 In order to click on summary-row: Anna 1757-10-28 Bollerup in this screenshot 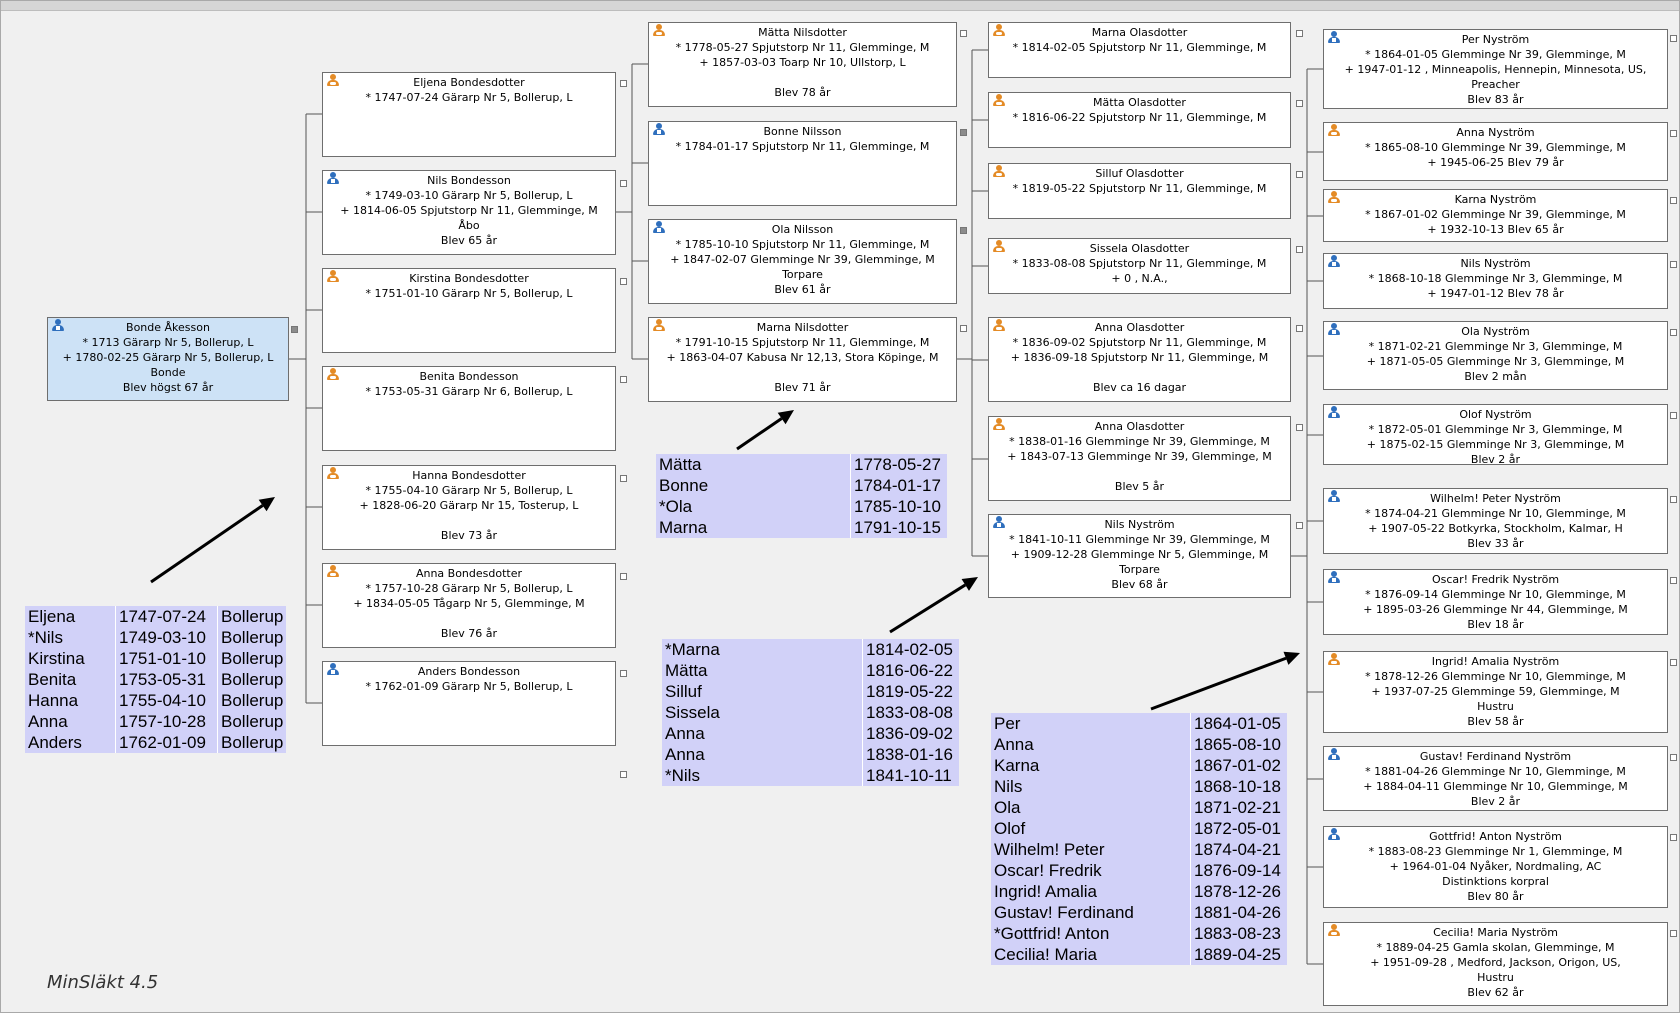, I will do `click(156, 721)`.